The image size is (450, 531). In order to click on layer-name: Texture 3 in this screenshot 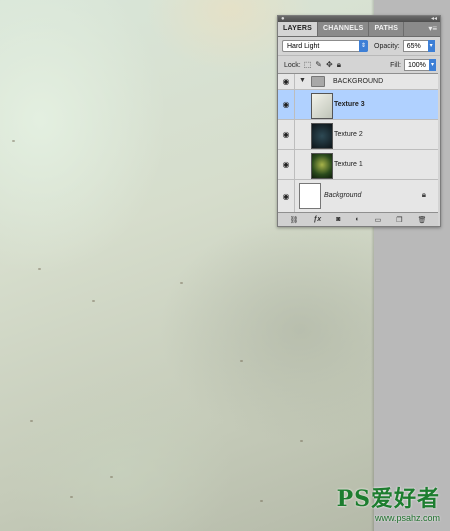, I will do `click(349, 104)`.